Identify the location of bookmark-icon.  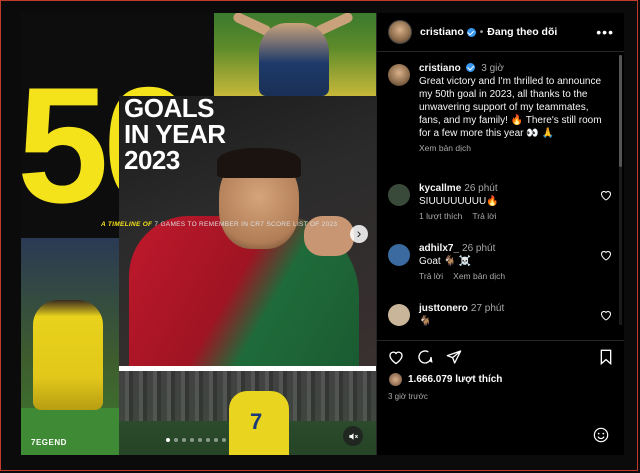
(606, 357).